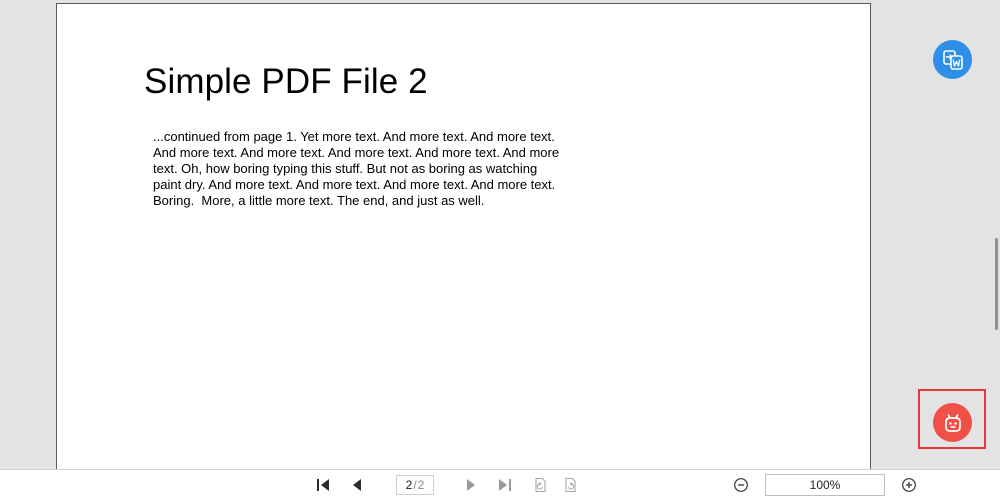 This screenshot has width=1000, height=500. I want to click on rotate-clockwise-icon, so click(570, 485).